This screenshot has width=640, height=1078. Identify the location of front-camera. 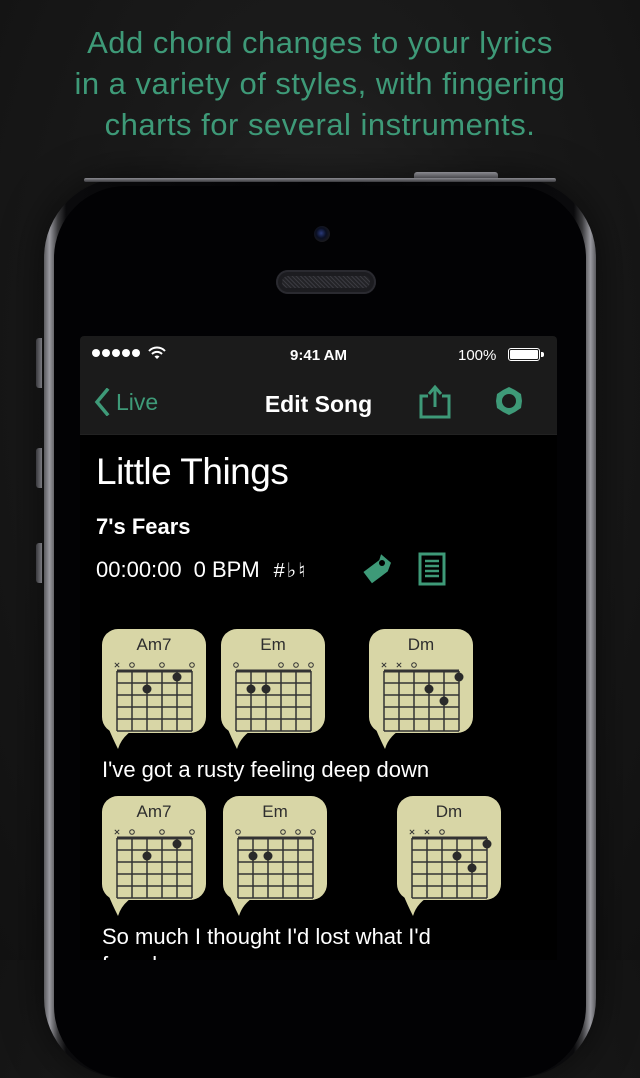
(322, 234).